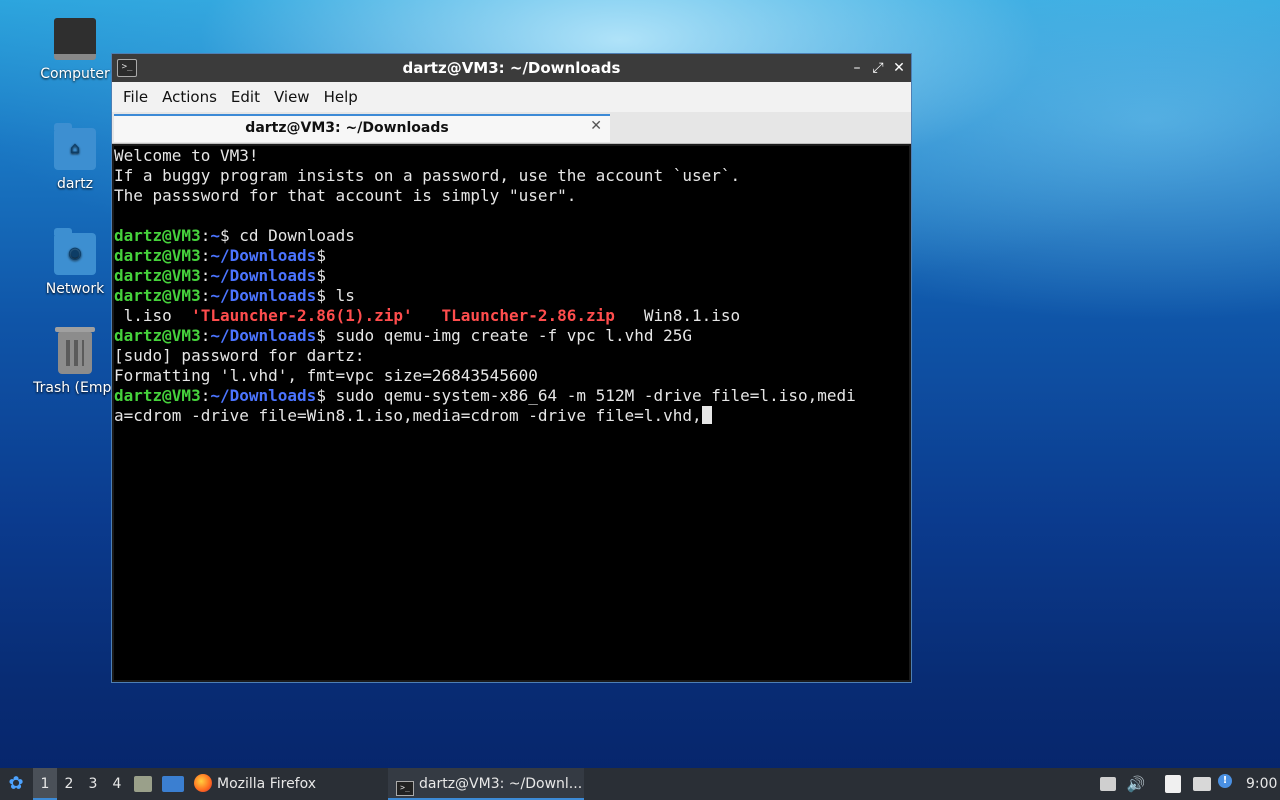  What do you see at coordinates (75, 350) in the screenshot?
I see `trash-icon` at bounding box center [75, 350].